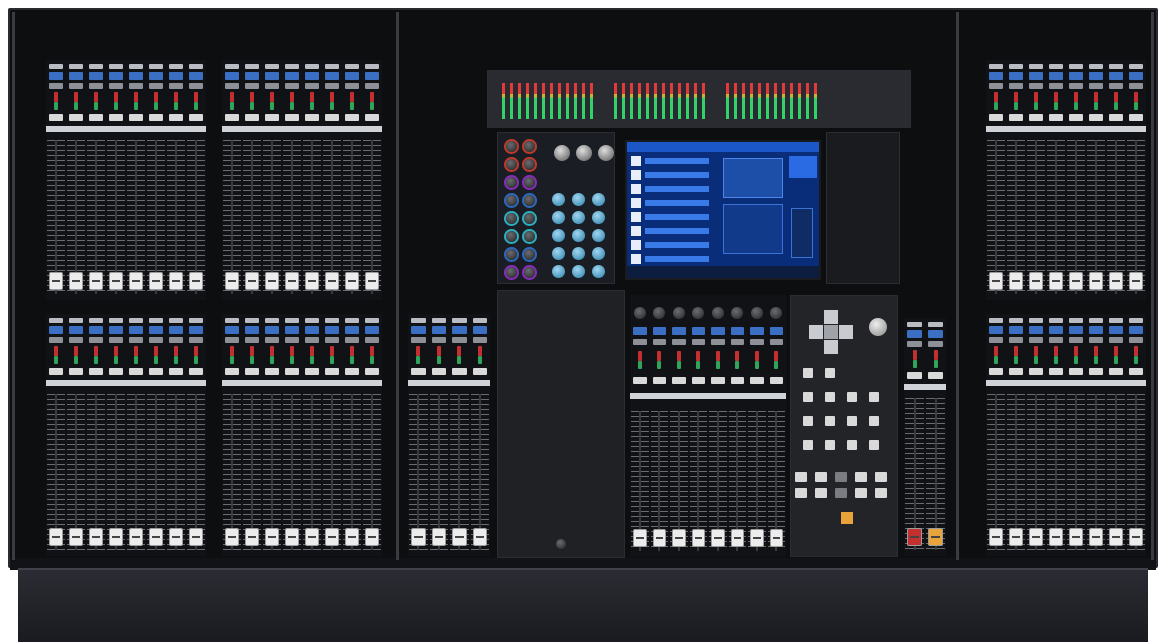 This screenshot has width=1166, height=642. What do you see at coordinates (878, 327) in the screenshot?
I see `data-wheel-knob-icon` at bounding box center [878, 327].